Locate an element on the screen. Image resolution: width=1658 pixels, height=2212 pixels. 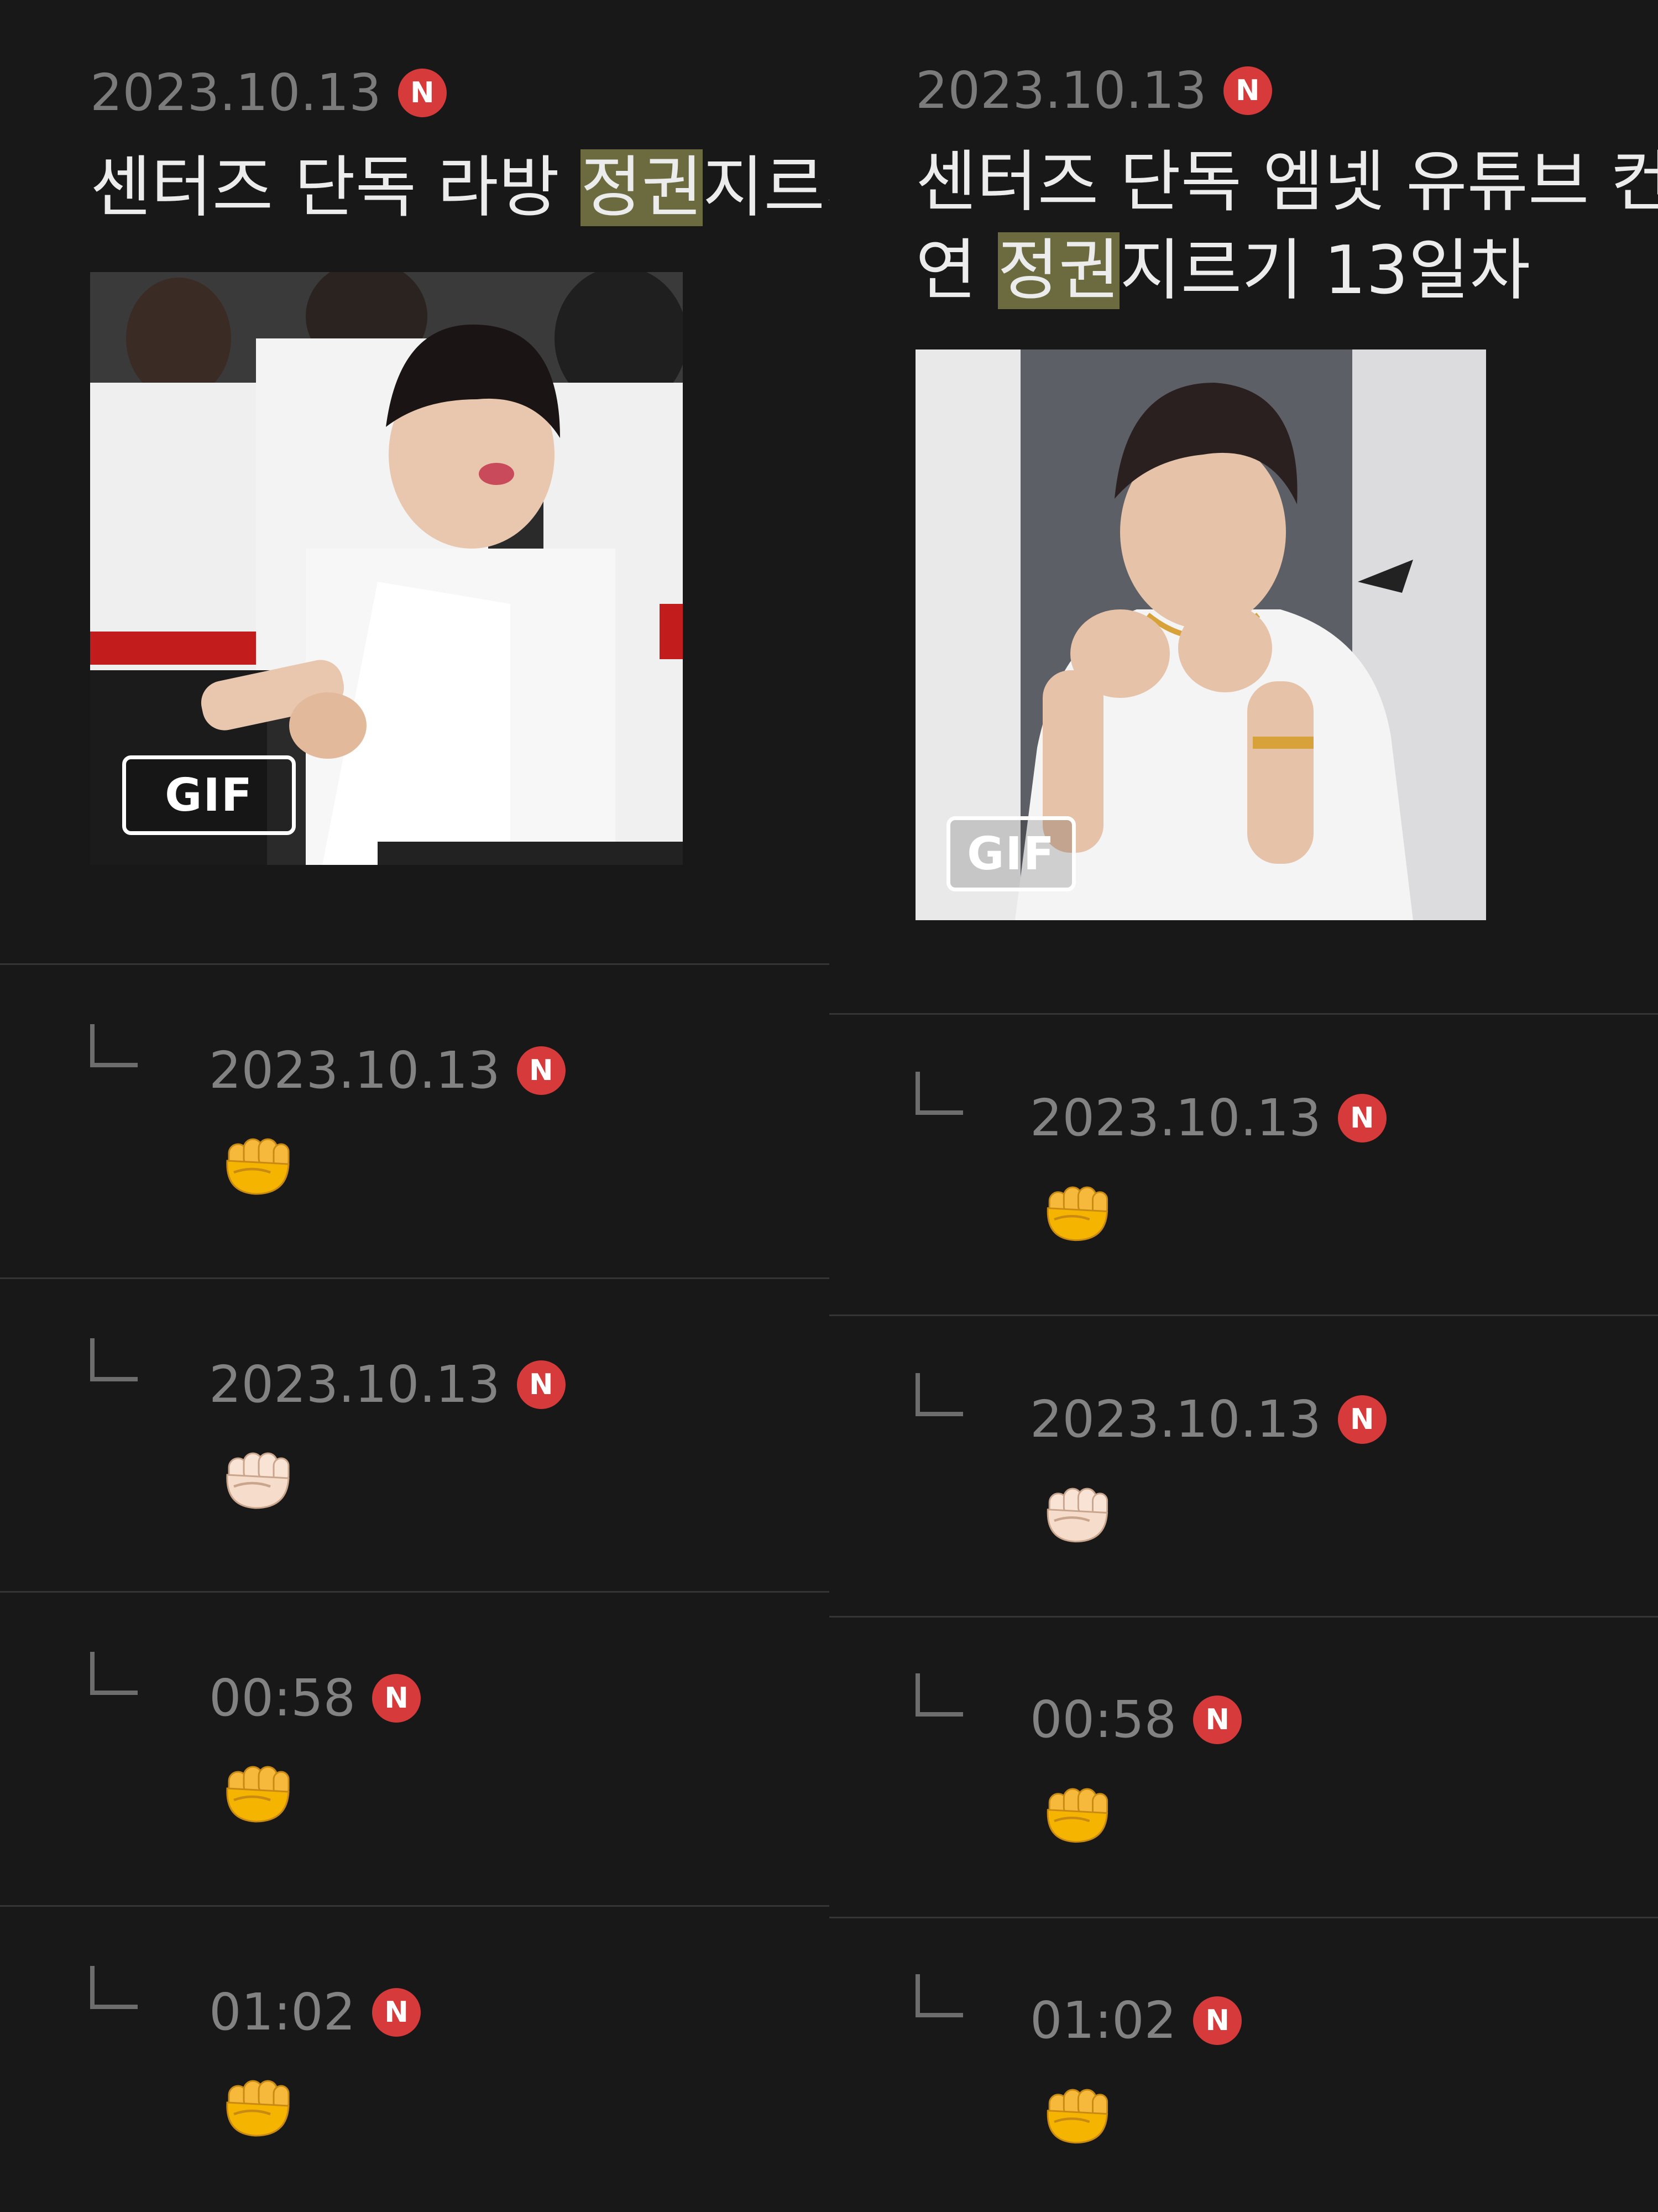
title-text: 센터즈 단독 라방 is located at coordinates (335, 188).